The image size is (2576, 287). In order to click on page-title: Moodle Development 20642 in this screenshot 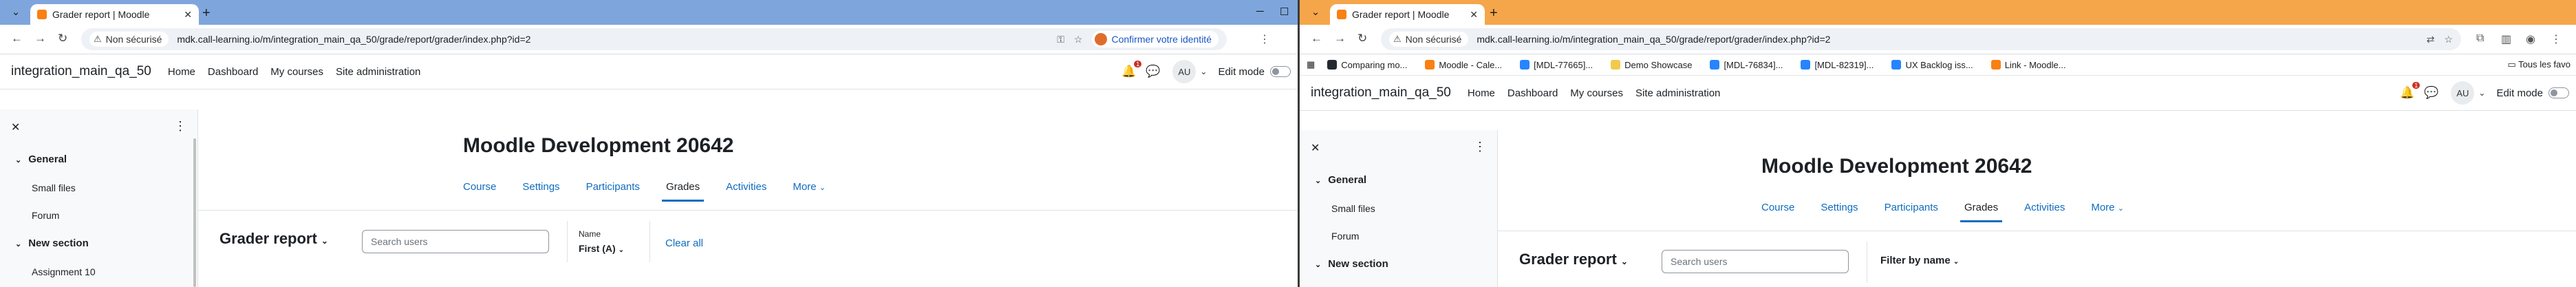, I will do `click(1897, 167)`.